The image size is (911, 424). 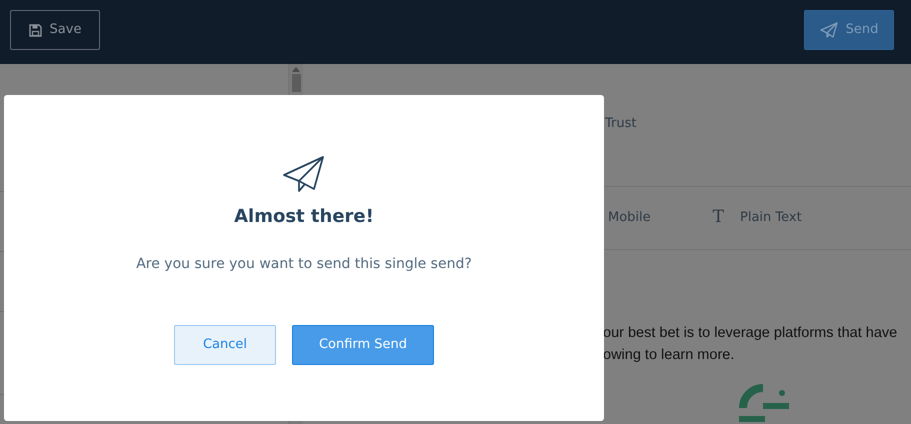 What do you see at coordinates (304, 264) in the screenshot?
I see `dialog-message: Are you sure you want to send this single send?` at bounding box center [304, 264].